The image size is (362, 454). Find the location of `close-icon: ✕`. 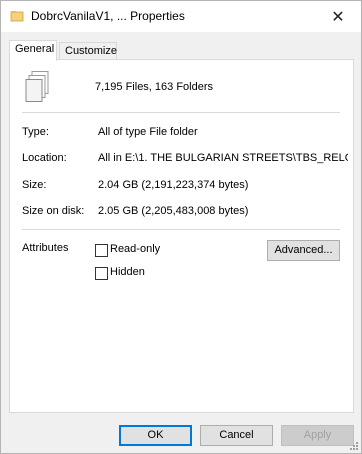

close-icon: ✕ is located at coordinates (338, 17).